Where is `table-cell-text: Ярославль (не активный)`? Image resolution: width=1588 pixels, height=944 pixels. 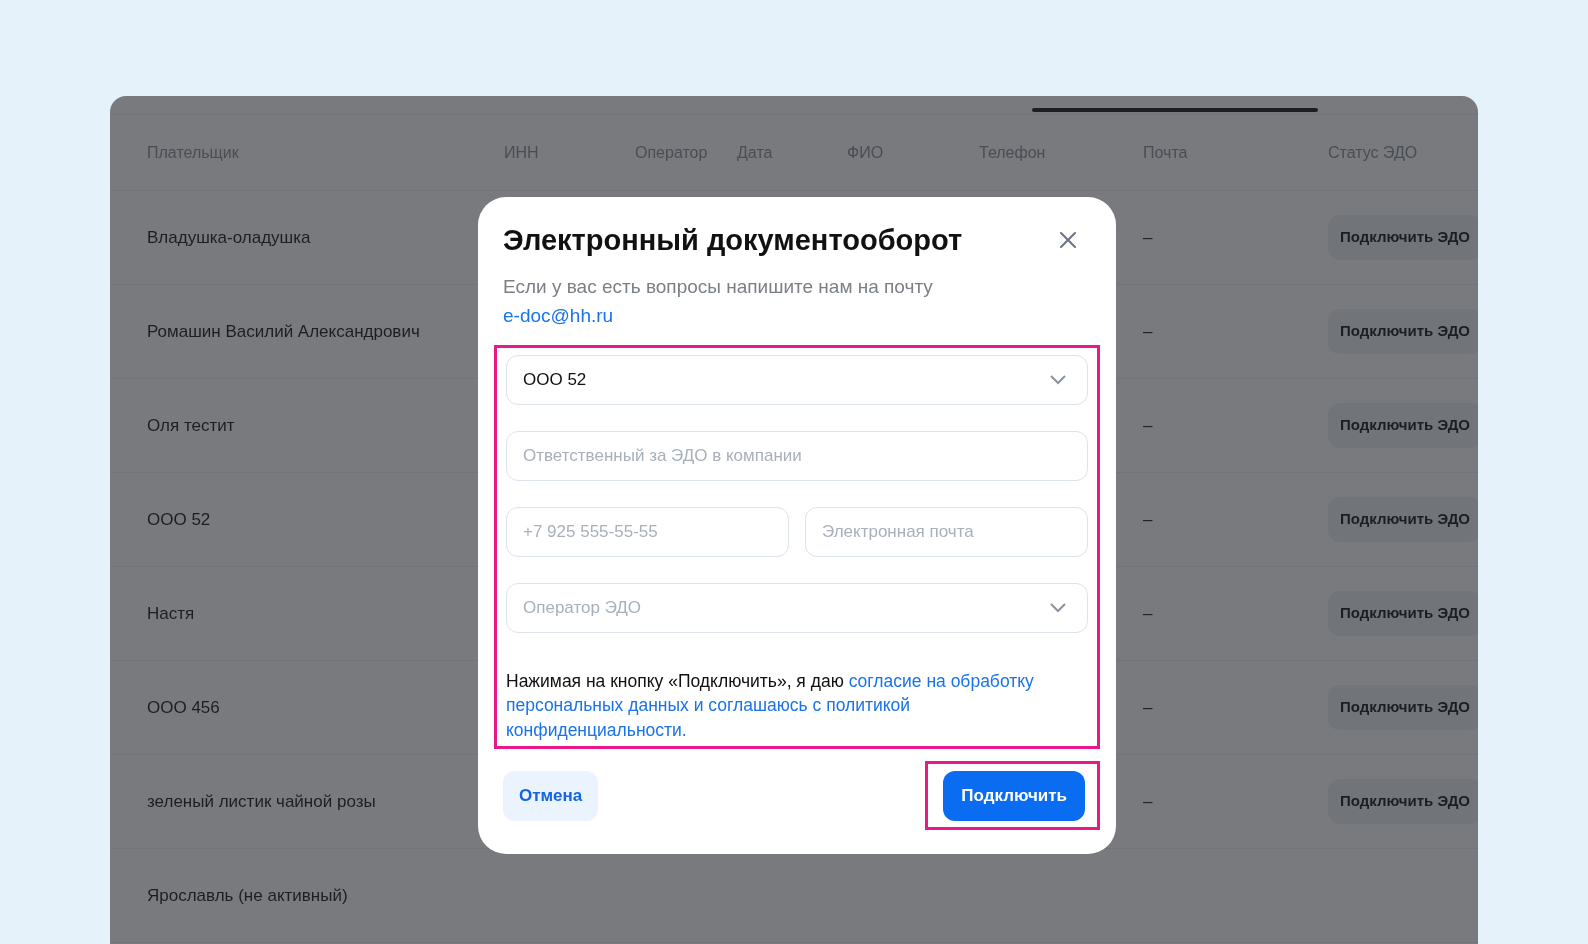 table-cell-text: Ярославль (не активный) is located at coordinates (248, 895).